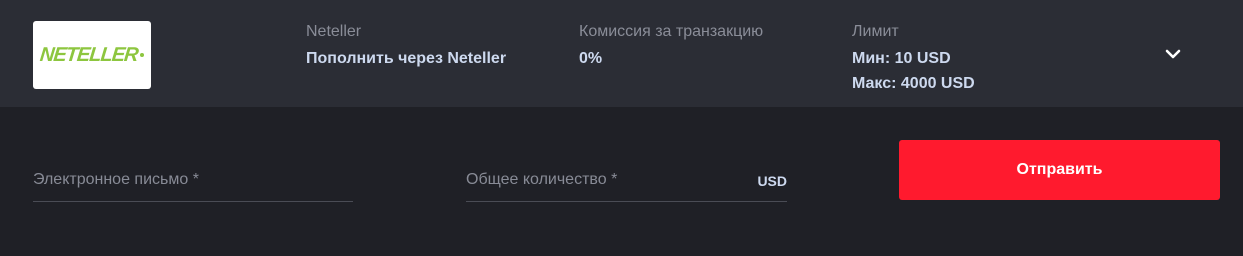 The width and height of the screenshot is (1243, 256). I want to click on limit-column: Лимит Мин: 10 USD Макс: 4000 USD, so click(913, 58).